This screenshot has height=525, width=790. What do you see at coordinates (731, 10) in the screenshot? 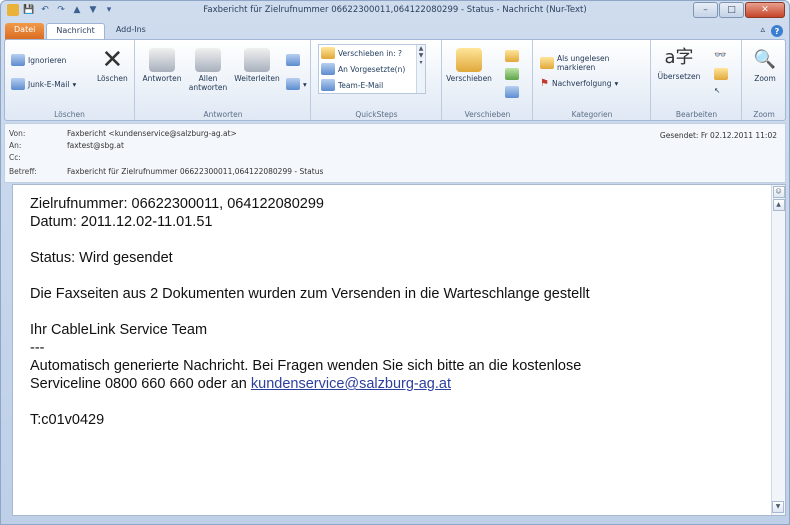
I see `maximize-button: □` at bounding box center [731, 10].